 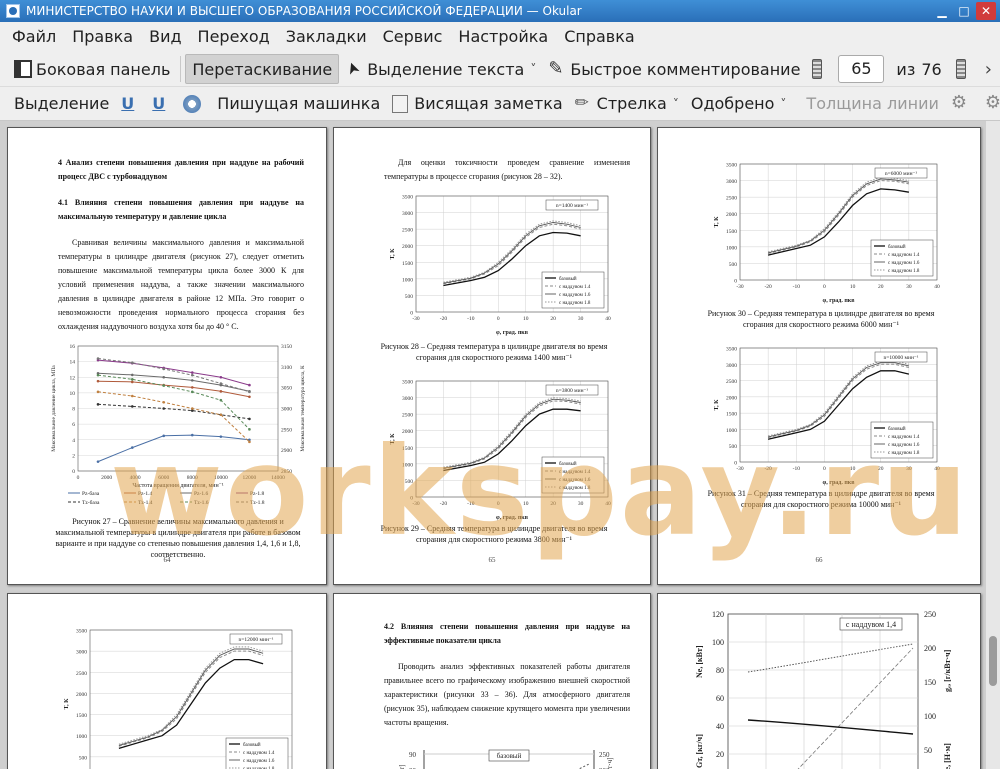 I want to click on quick-comment-button: Быстрое комментирование, so click(x=674, y=69).